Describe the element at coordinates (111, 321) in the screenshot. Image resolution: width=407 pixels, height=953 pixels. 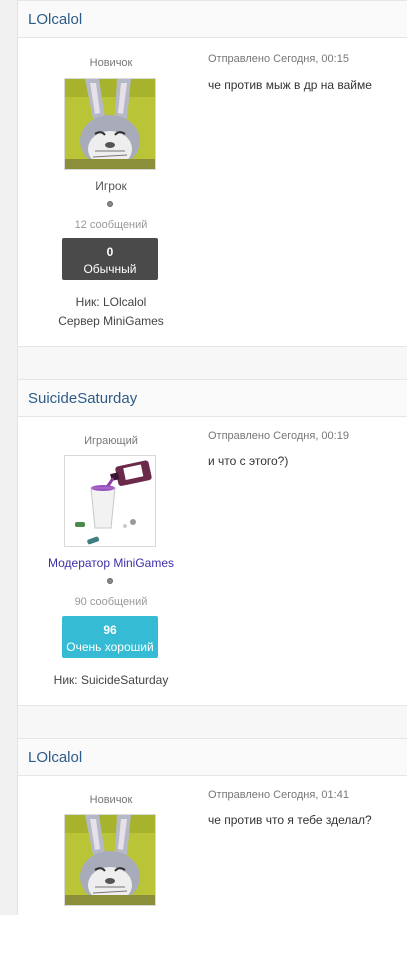
I see `custom-field-server: Сервер MiniGames` at that location.